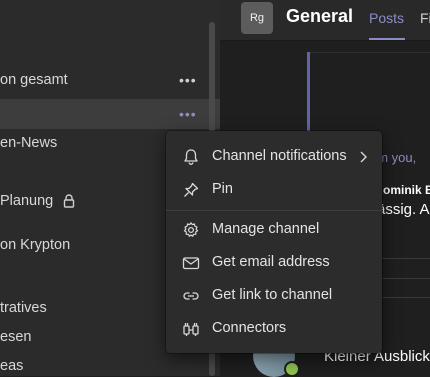 The image size is (430, 377). Describe the element at coordinates (249, 328) in the screenshot. I see `menu-item-label: Connectors` at that location.